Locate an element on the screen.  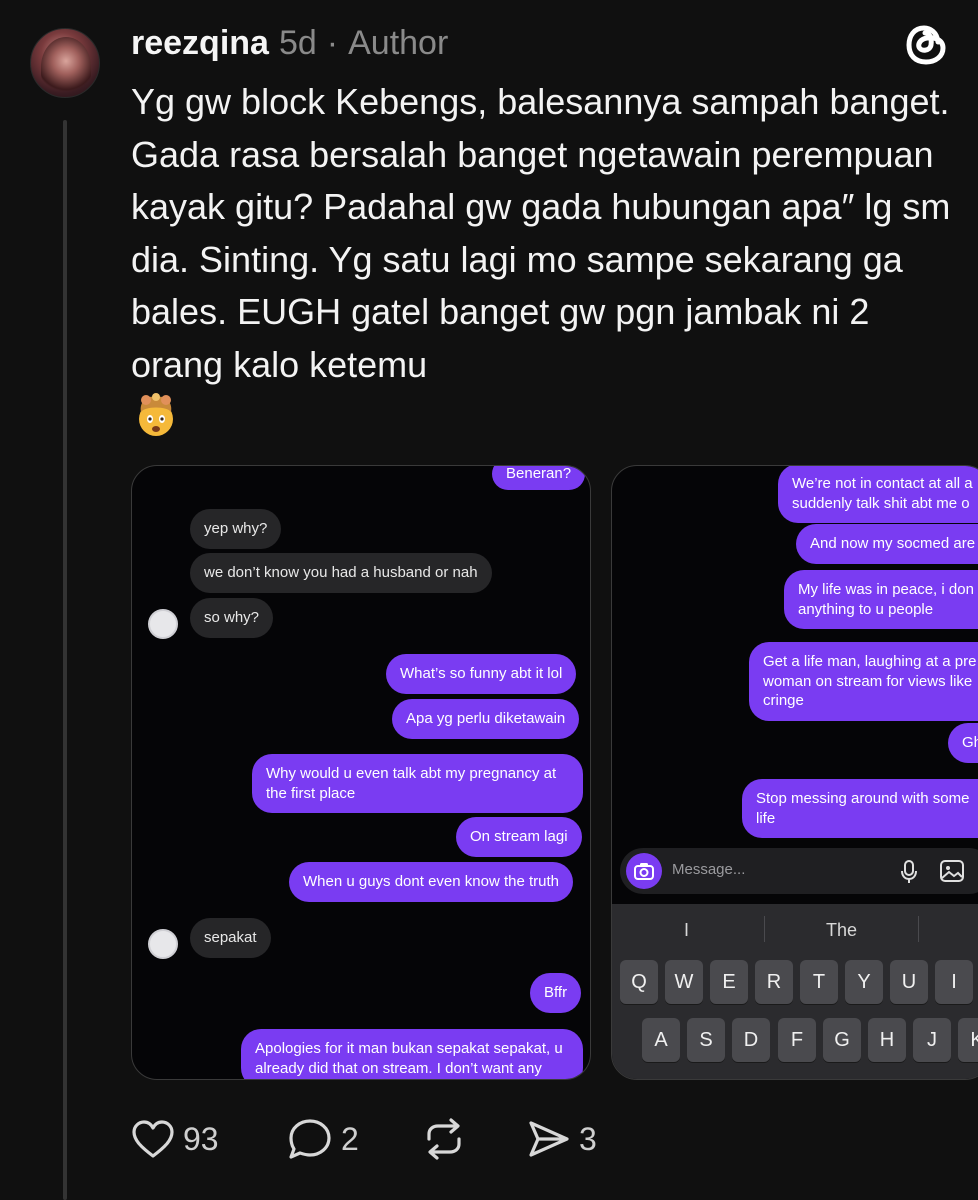
key: W is located at coordinates (684, 982).